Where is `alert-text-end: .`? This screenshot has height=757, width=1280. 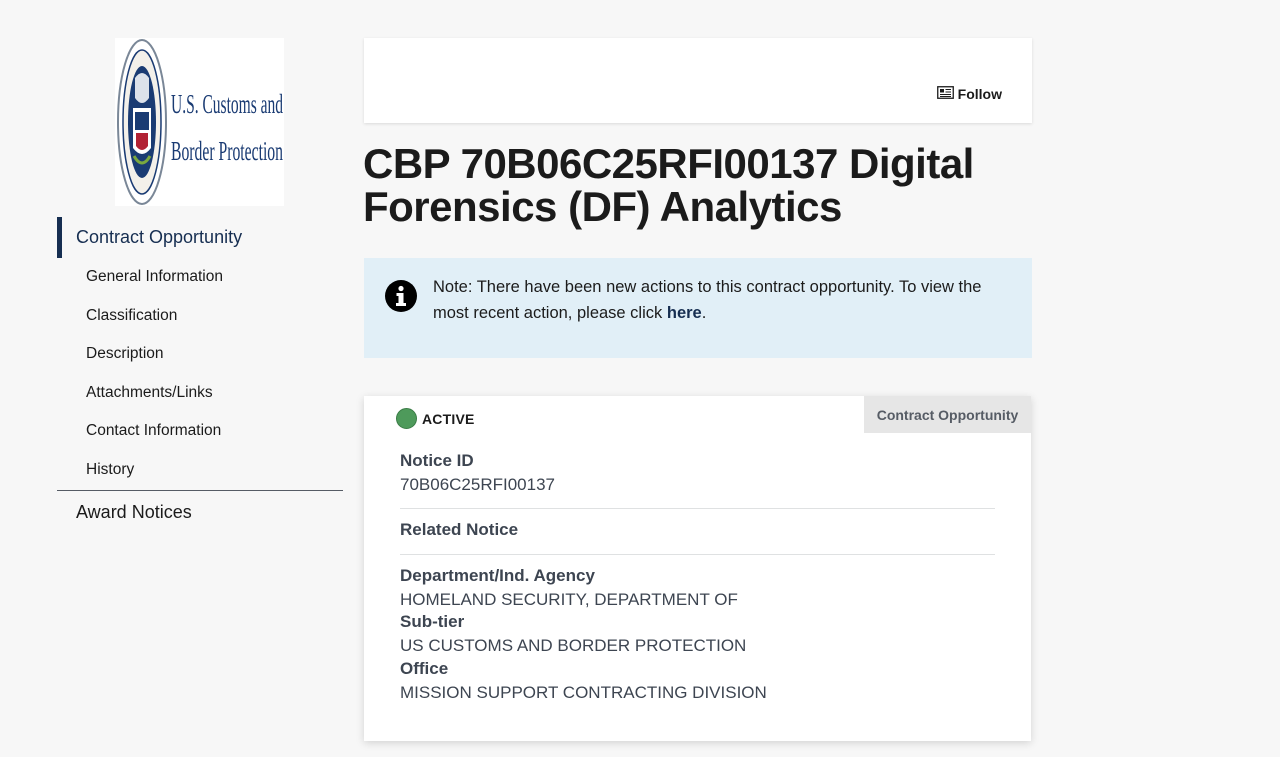 alert-text-end: . is located at coordinates (704, 312).